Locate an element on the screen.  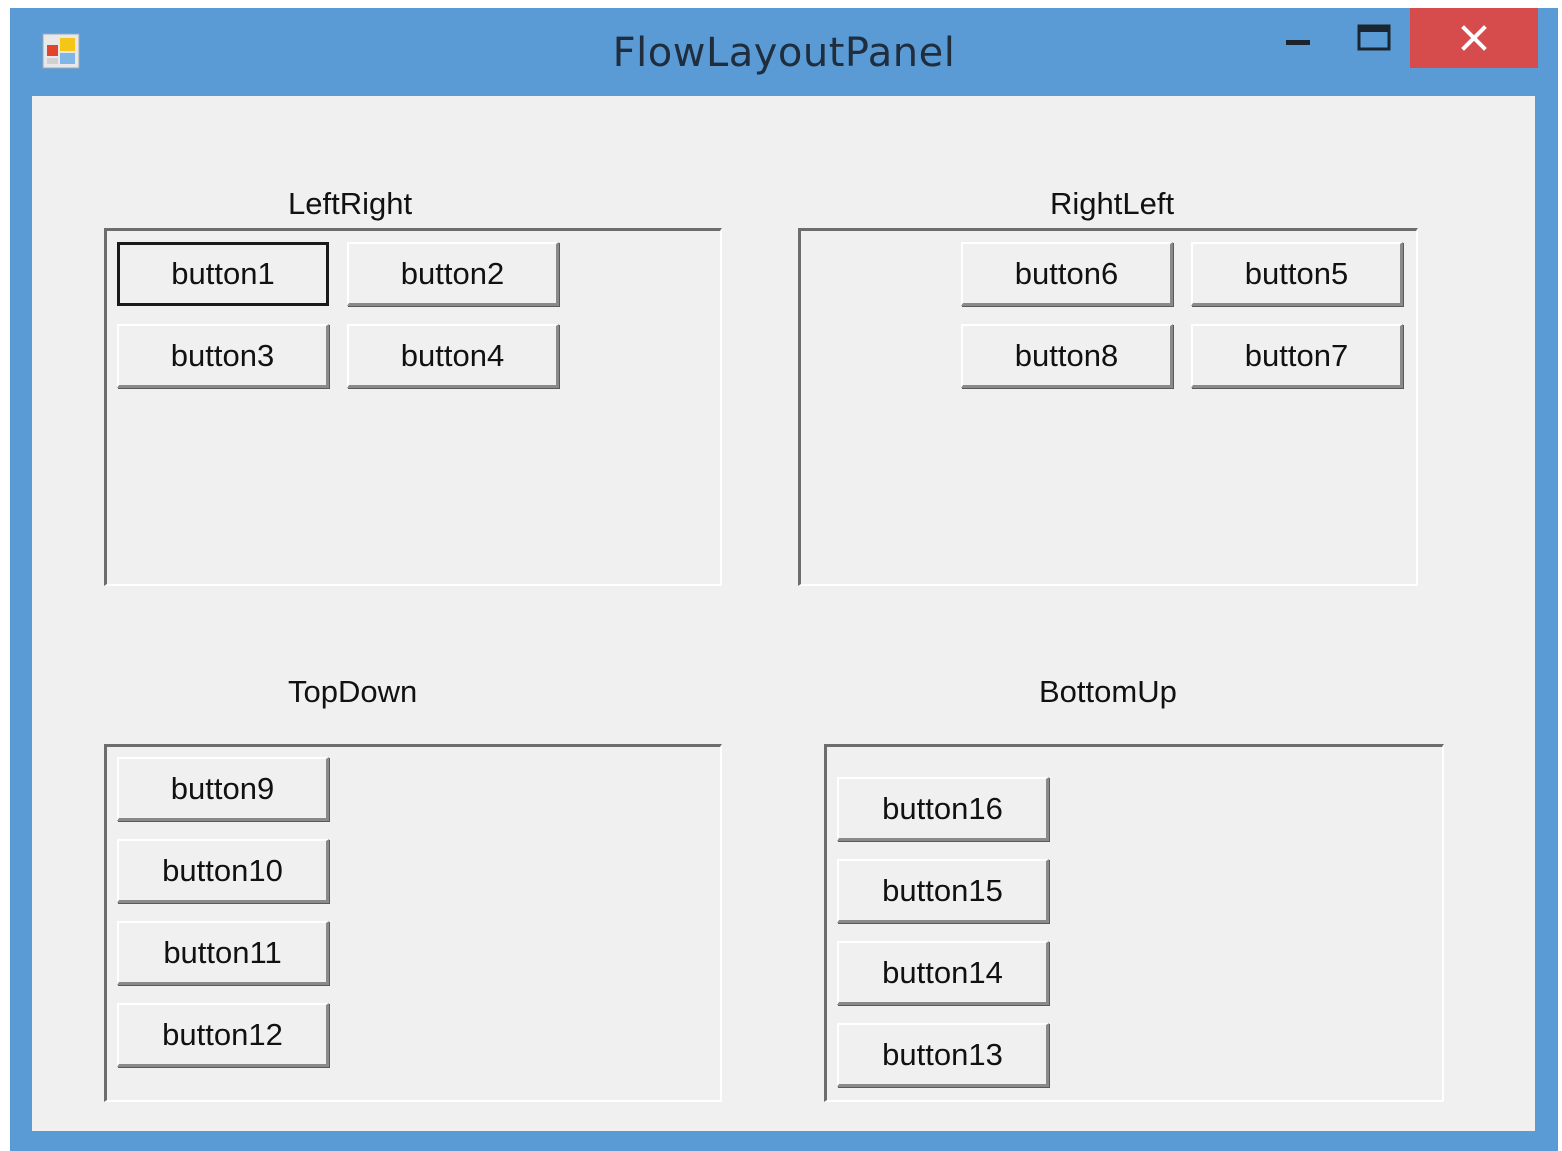
button6: button6 is located at coordinates (1067, 274).